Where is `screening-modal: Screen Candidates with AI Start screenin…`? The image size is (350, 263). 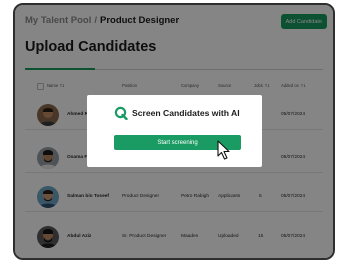
screening-modal: Screen Candidates with AI Start screenin… is located at coordinates (174, 131).